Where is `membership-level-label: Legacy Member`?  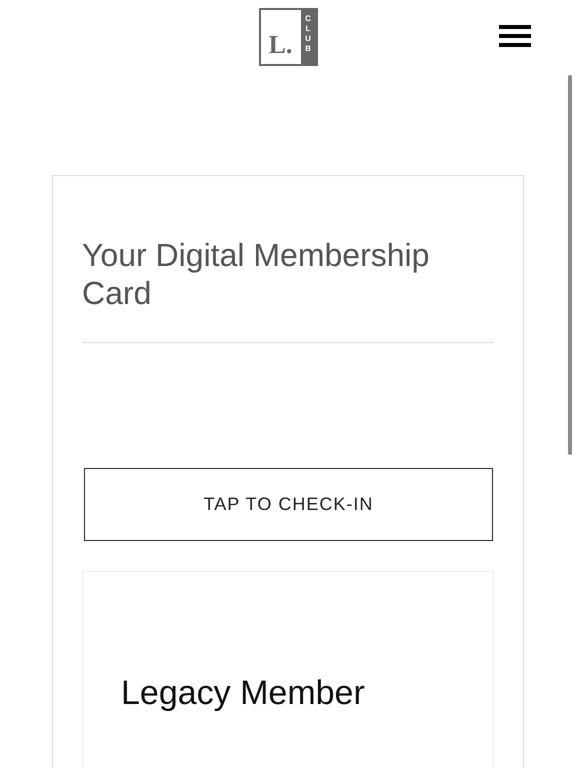 membership-level-label: Legacy Member is located at coordinates (243, 693).